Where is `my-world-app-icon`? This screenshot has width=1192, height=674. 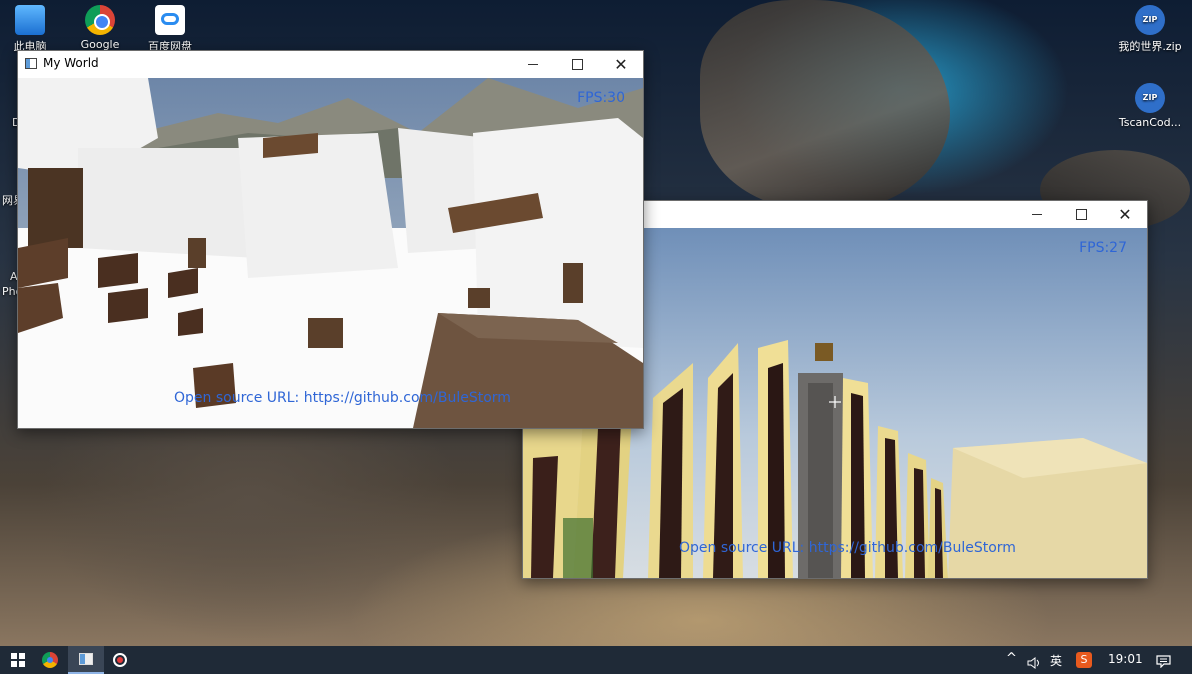
my-world-app-icon is located at coordinates (86, 659).